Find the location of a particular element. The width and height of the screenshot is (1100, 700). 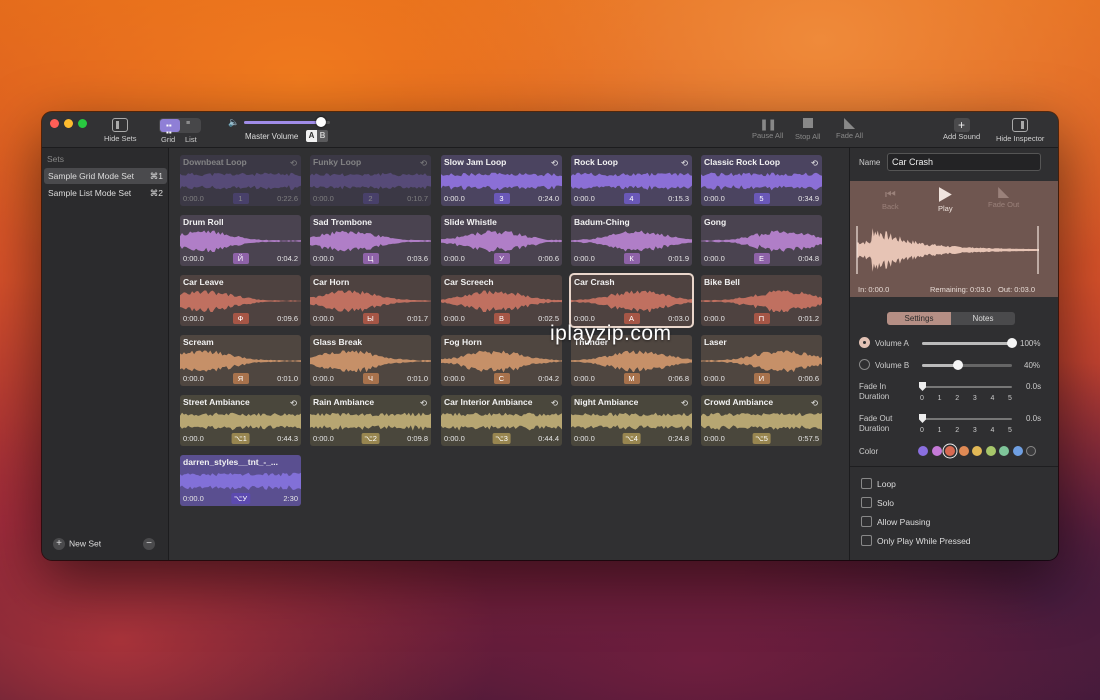

remove-set-button: − is located at coordinates (151, 544).